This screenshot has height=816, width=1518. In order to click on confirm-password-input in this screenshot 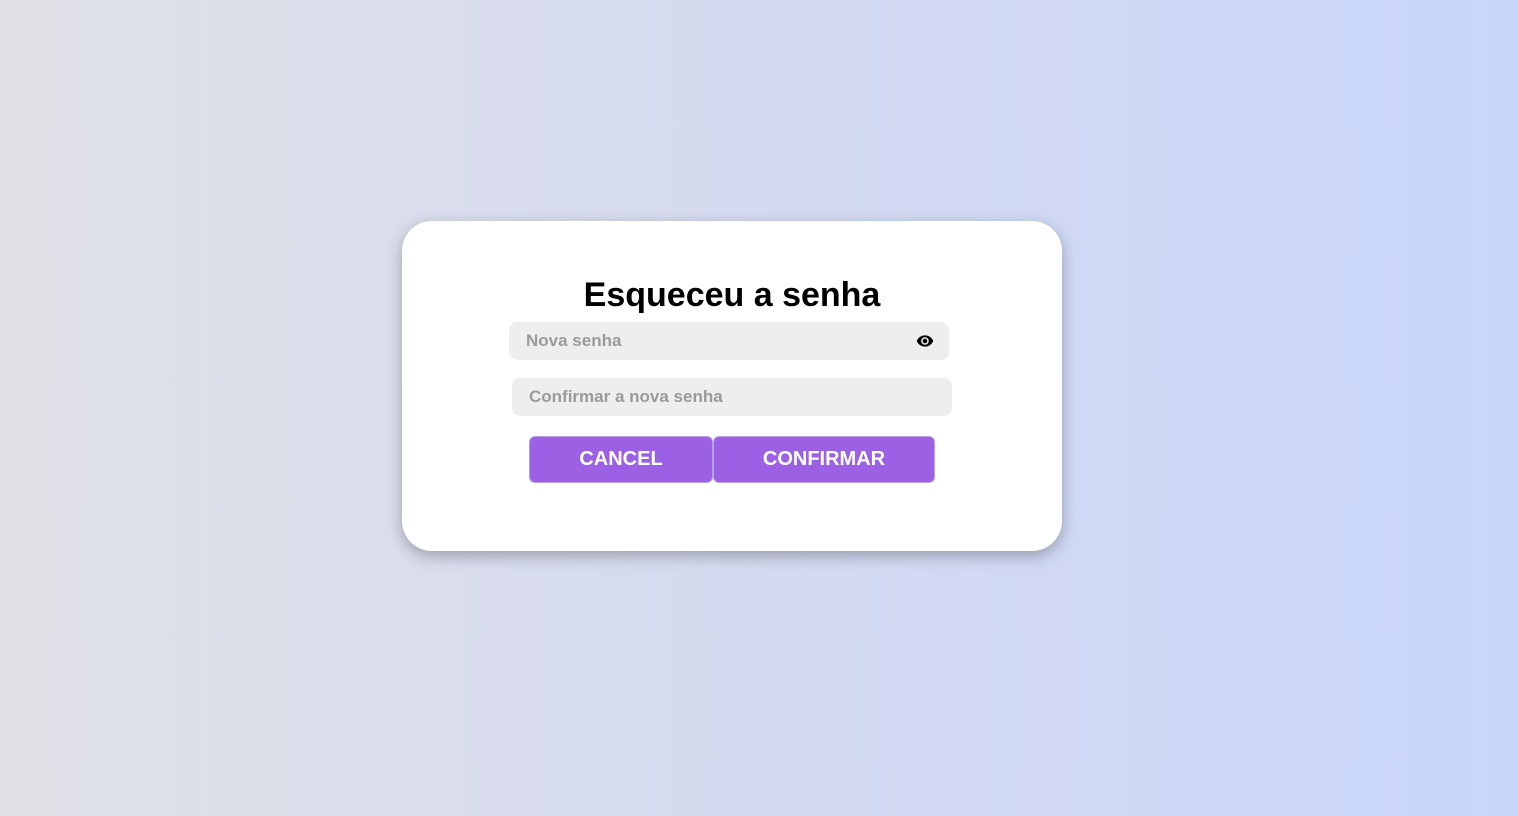, I will do `click(732, 397)`.